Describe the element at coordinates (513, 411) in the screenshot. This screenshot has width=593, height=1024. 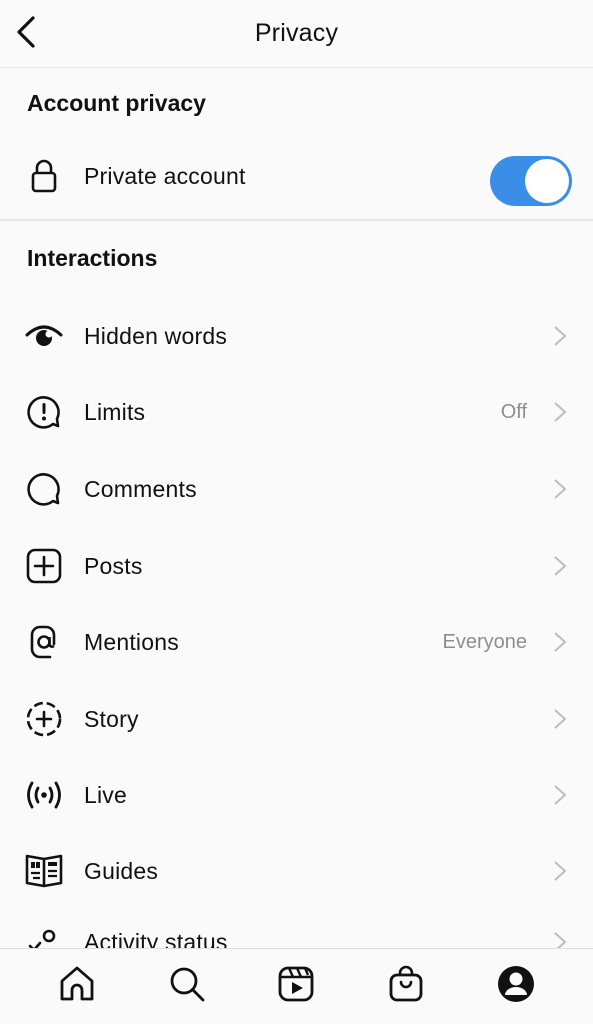
I see `menu-item-value: Off` at that location.